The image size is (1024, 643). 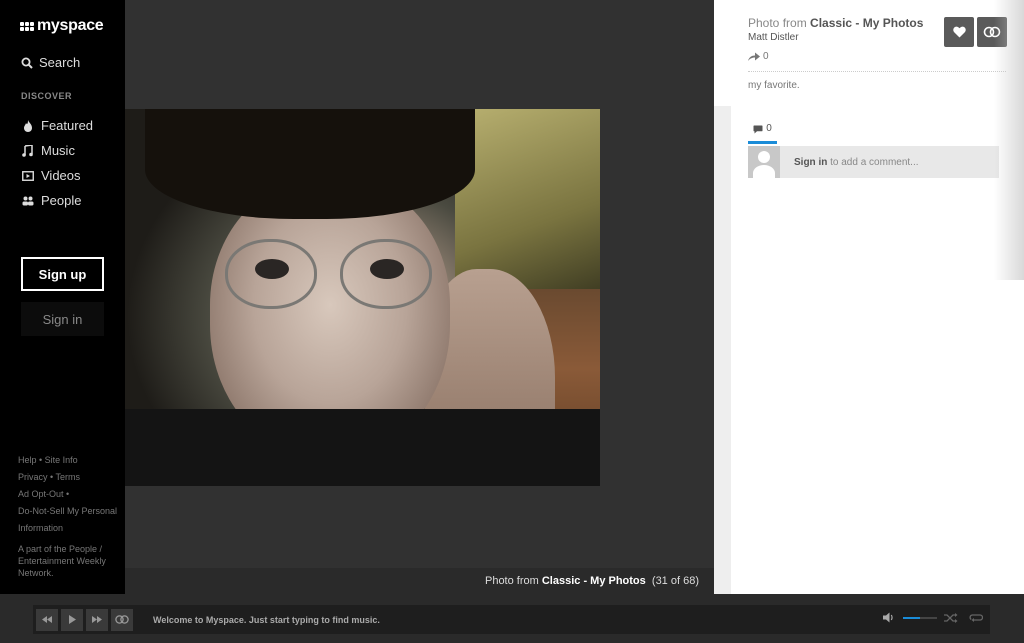 I want to click on fast-forward-icon, so click(x=97, y=619).